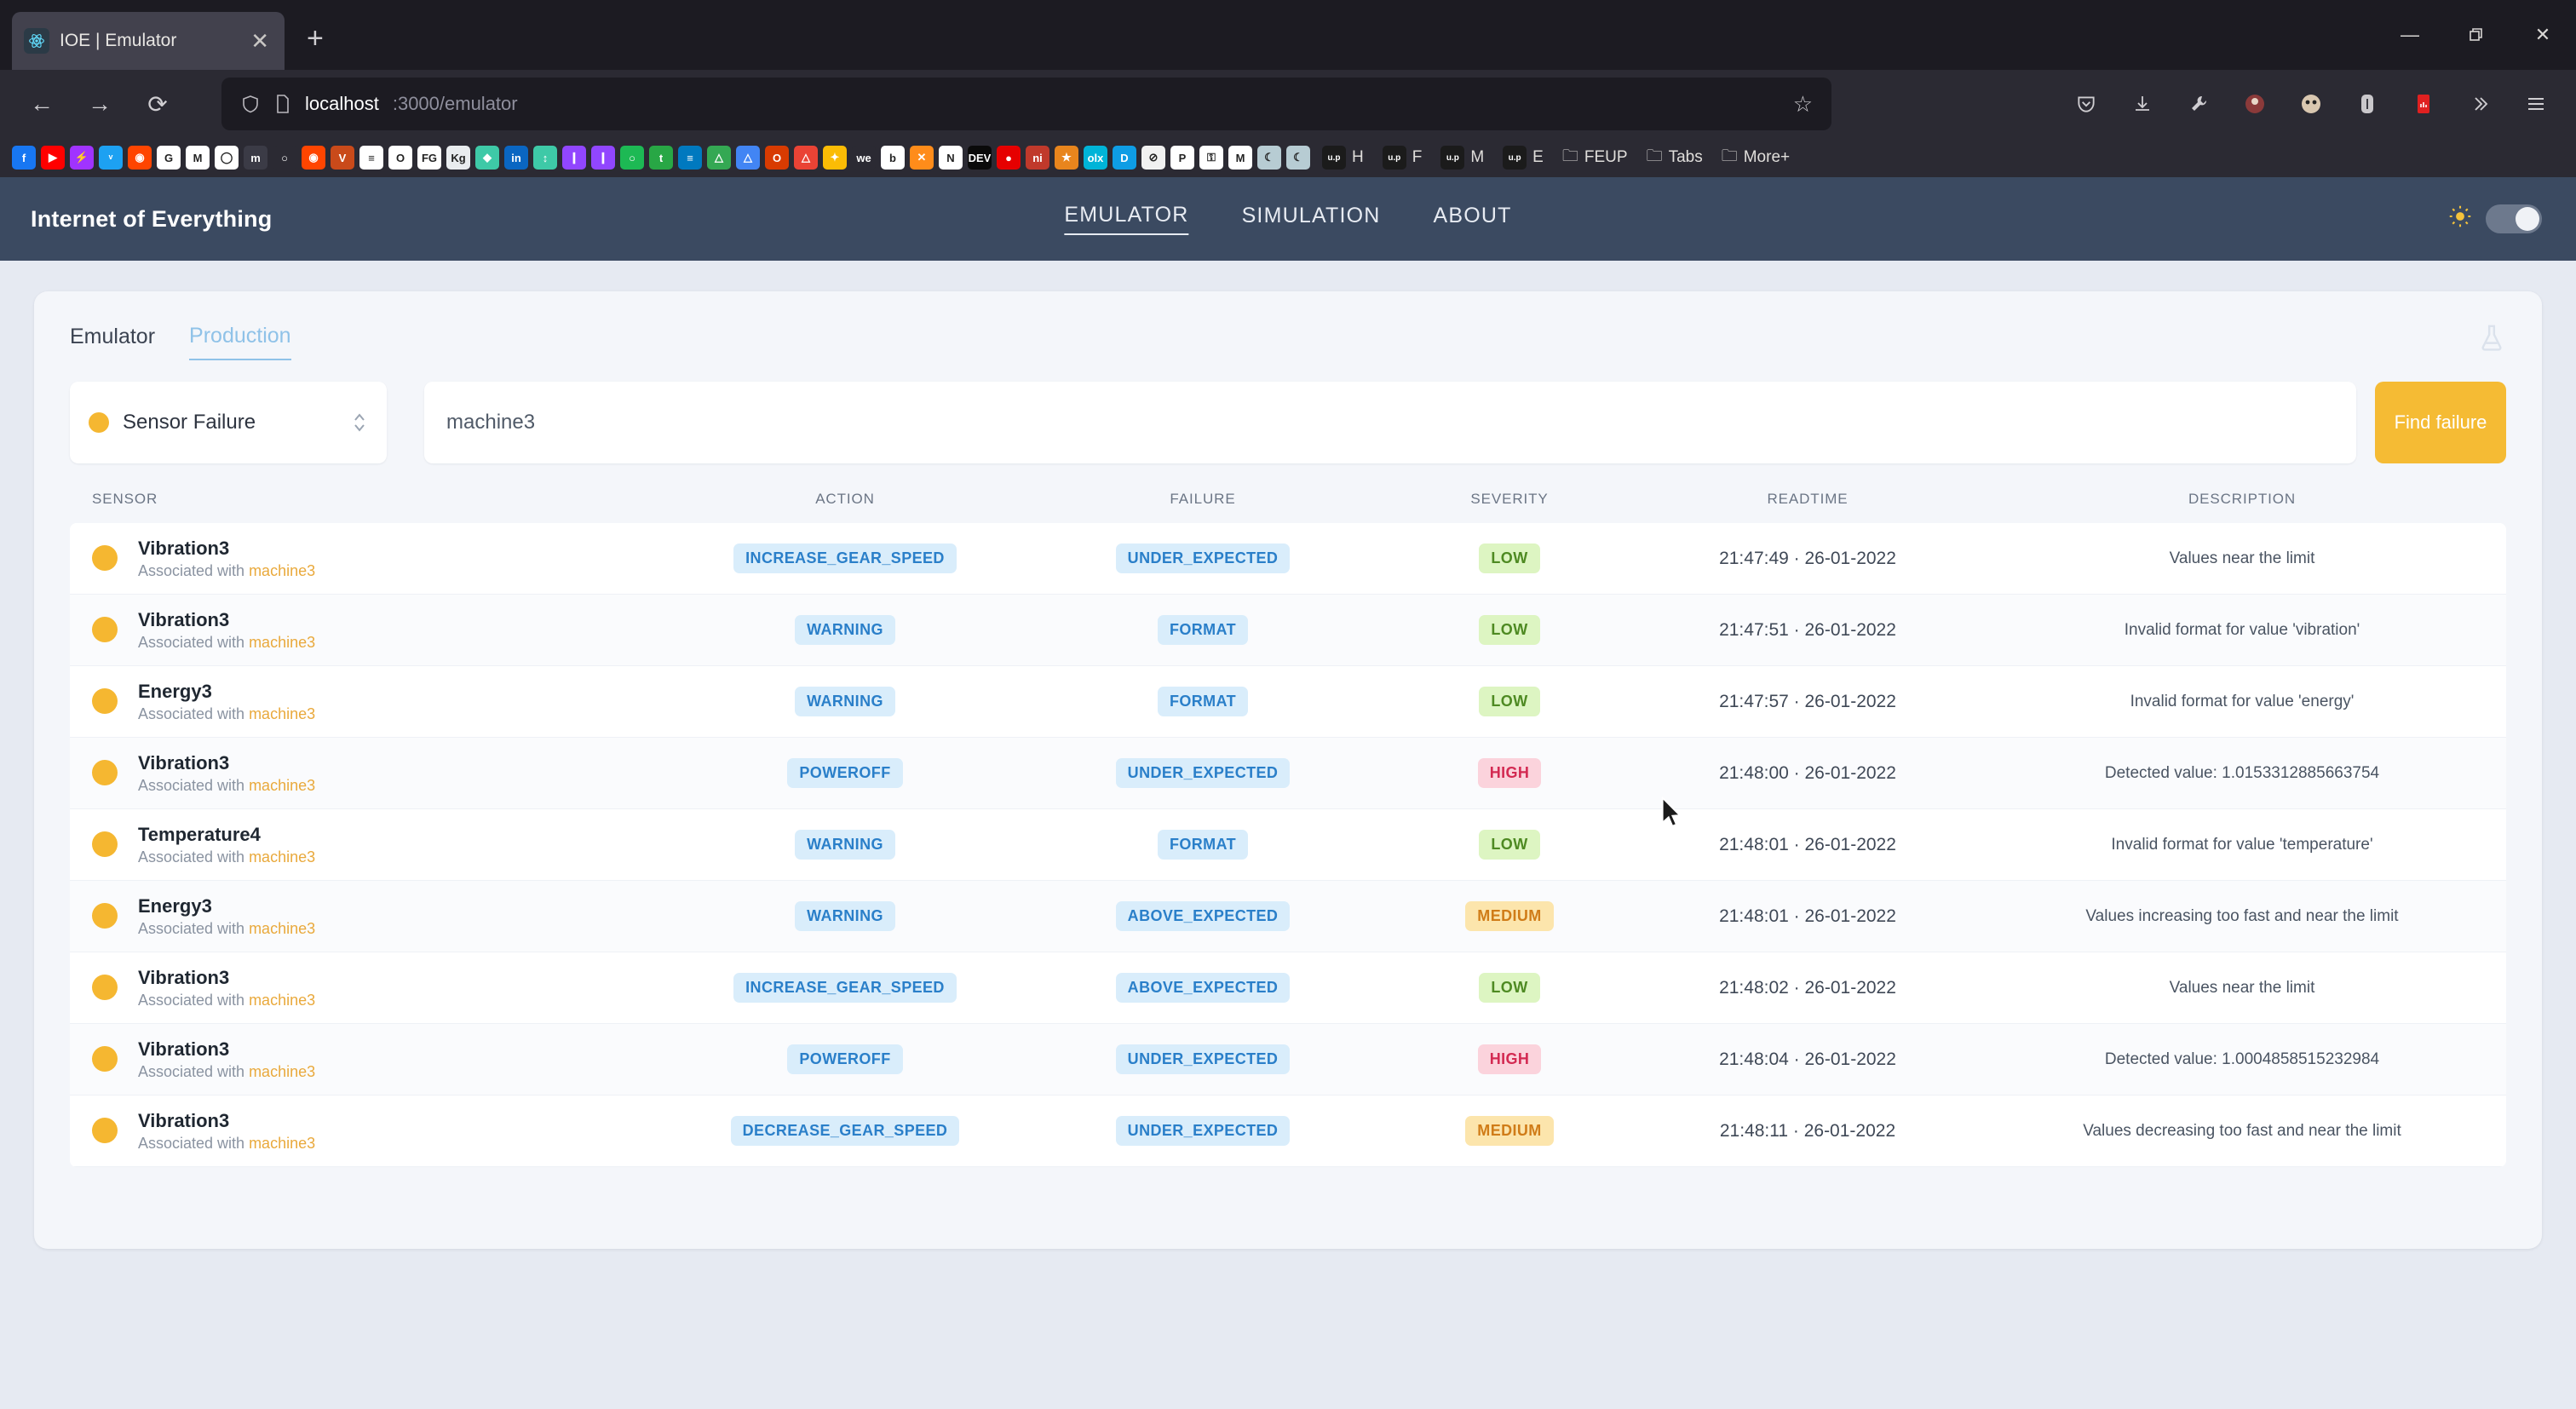  Describe the element at coordinates (148, 41) in the screenshot. I see `browser-tab-active: IOE | Emulator ✕` at that location.